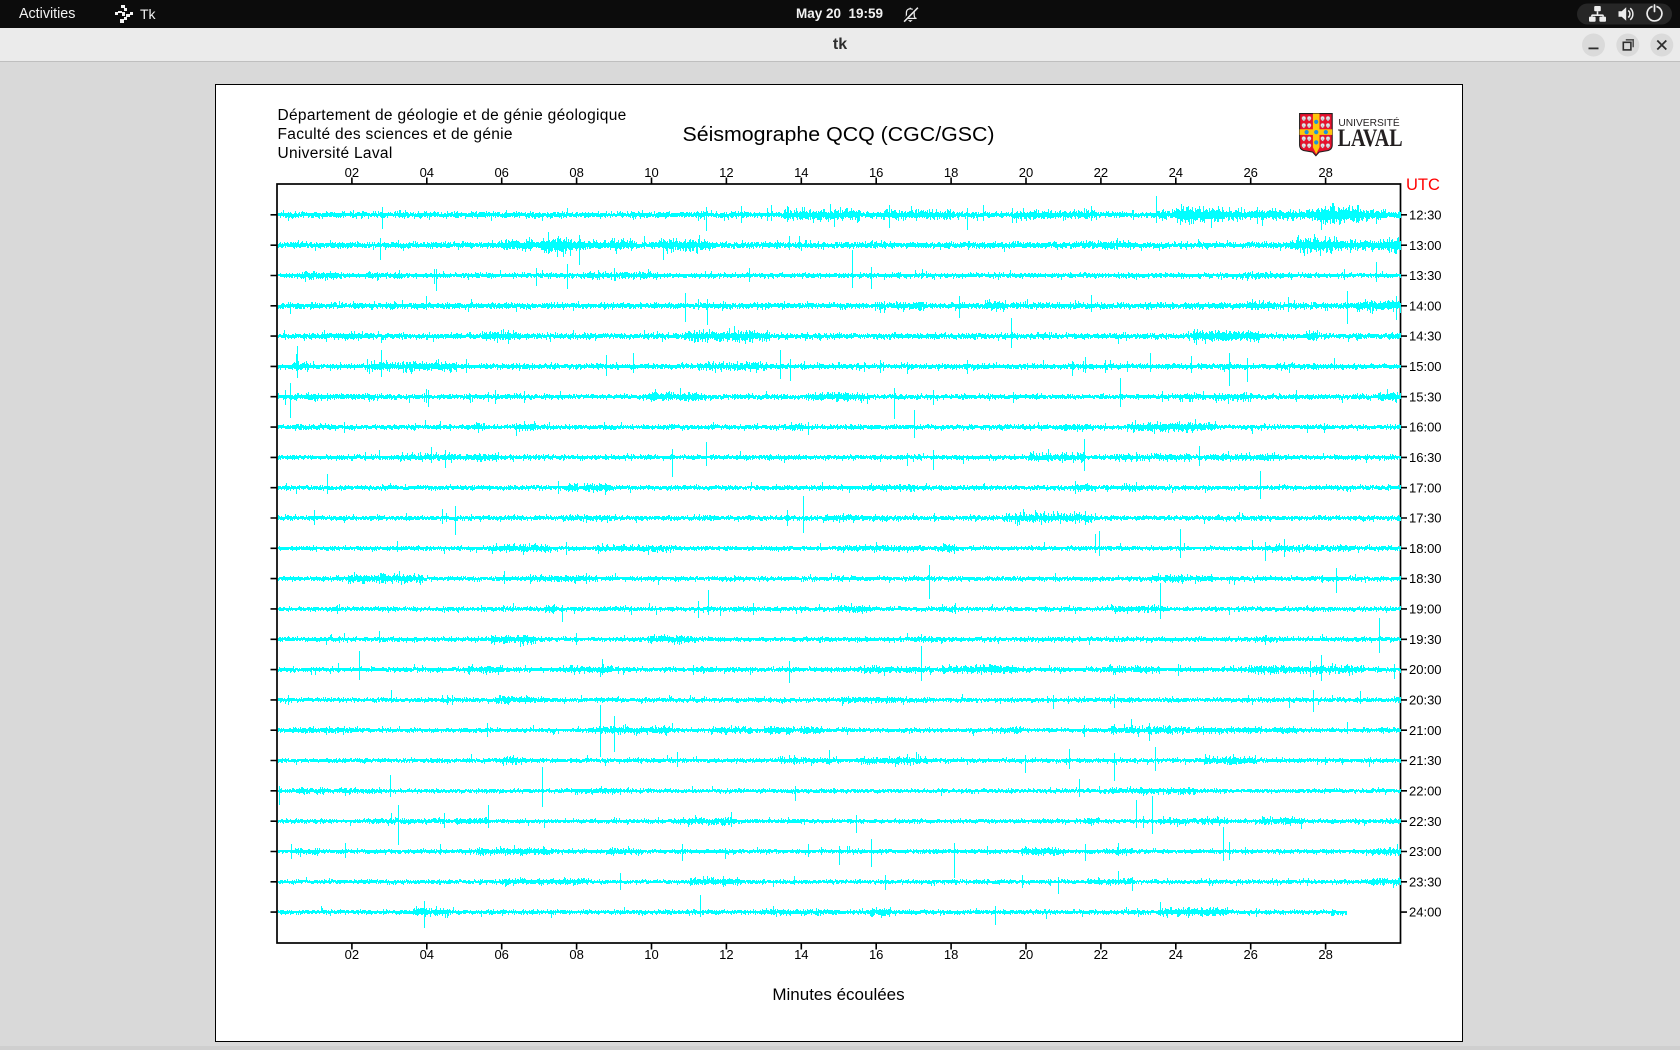 The height and width of the screenshot is (1050, 1680). Describe the element at coordinates (1425, 639) in the screenshot. I see `svg-text: 19:30` at that location.